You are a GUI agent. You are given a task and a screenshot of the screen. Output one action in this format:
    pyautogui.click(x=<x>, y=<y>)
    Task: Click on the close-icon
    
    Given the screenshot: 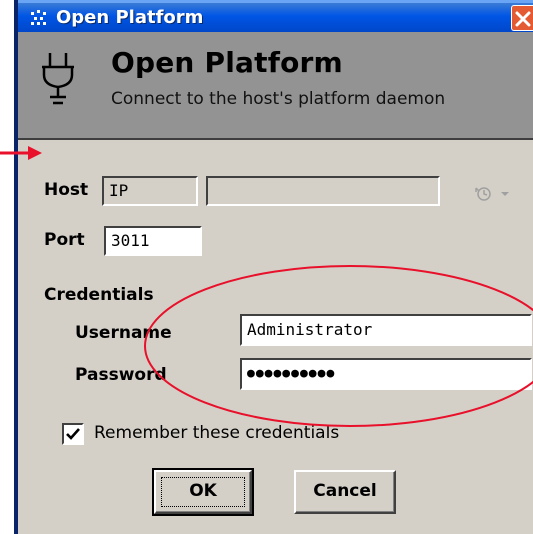 What is the action you would take?
    pyautogui.click(x=523, y=19)
    